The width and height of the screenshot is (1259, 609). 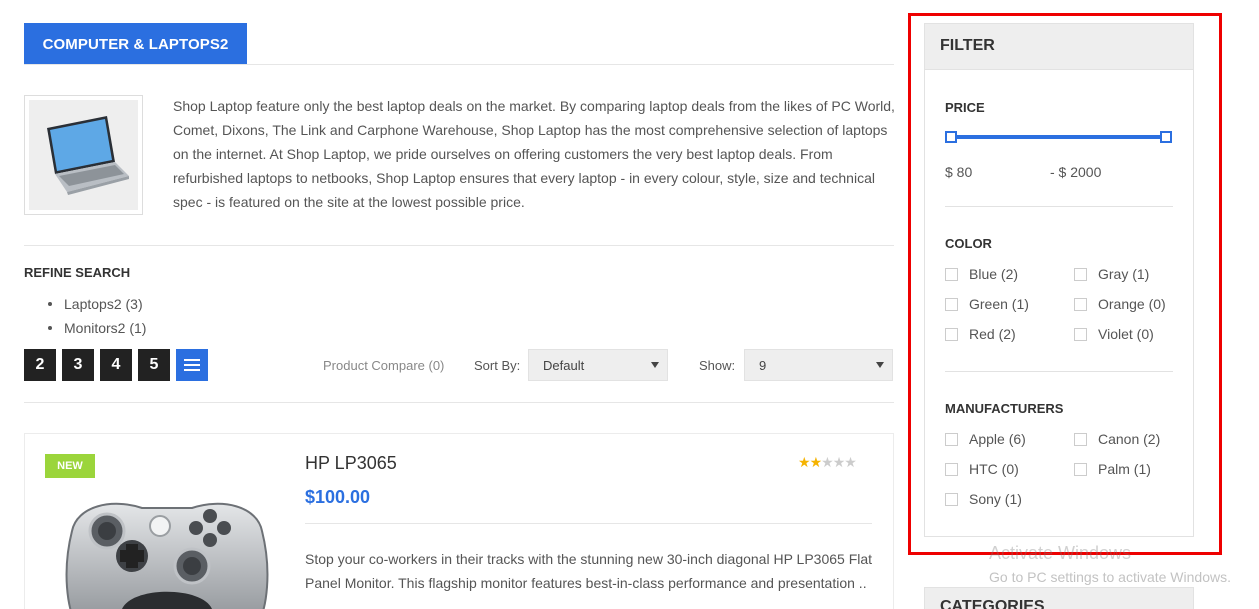 What do you see at coordinates (564, 365) in the screenshot?
I see `sort-select-value: Default` at bounding box center [564, 365].